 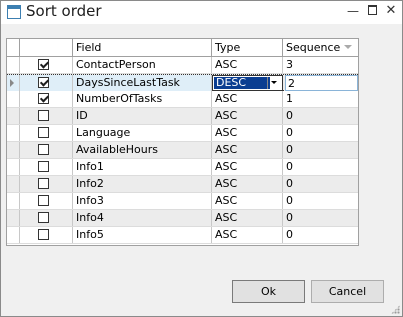 I want to click on resize-grip-icon, so click(x=395, y=309).